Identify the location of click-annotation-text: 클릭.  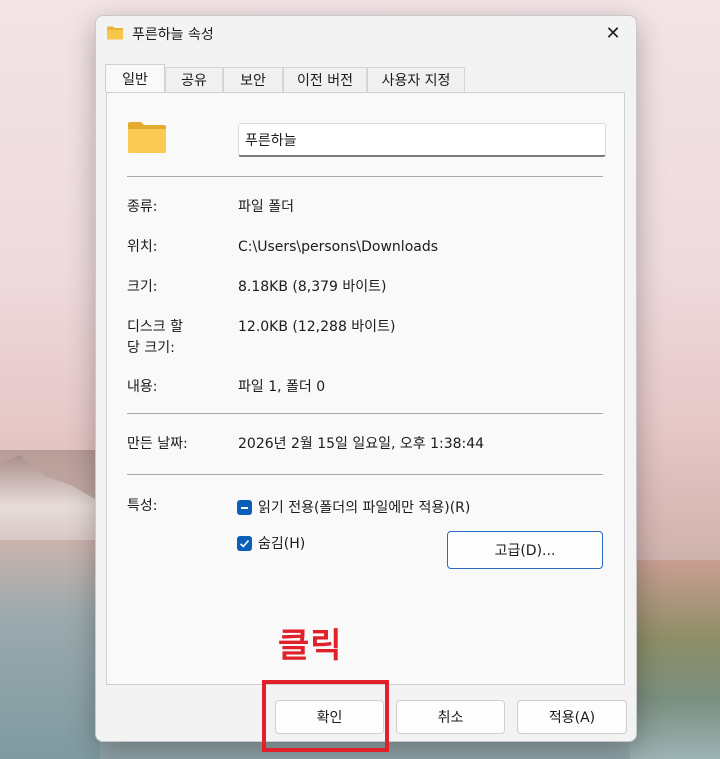
(310, 646).